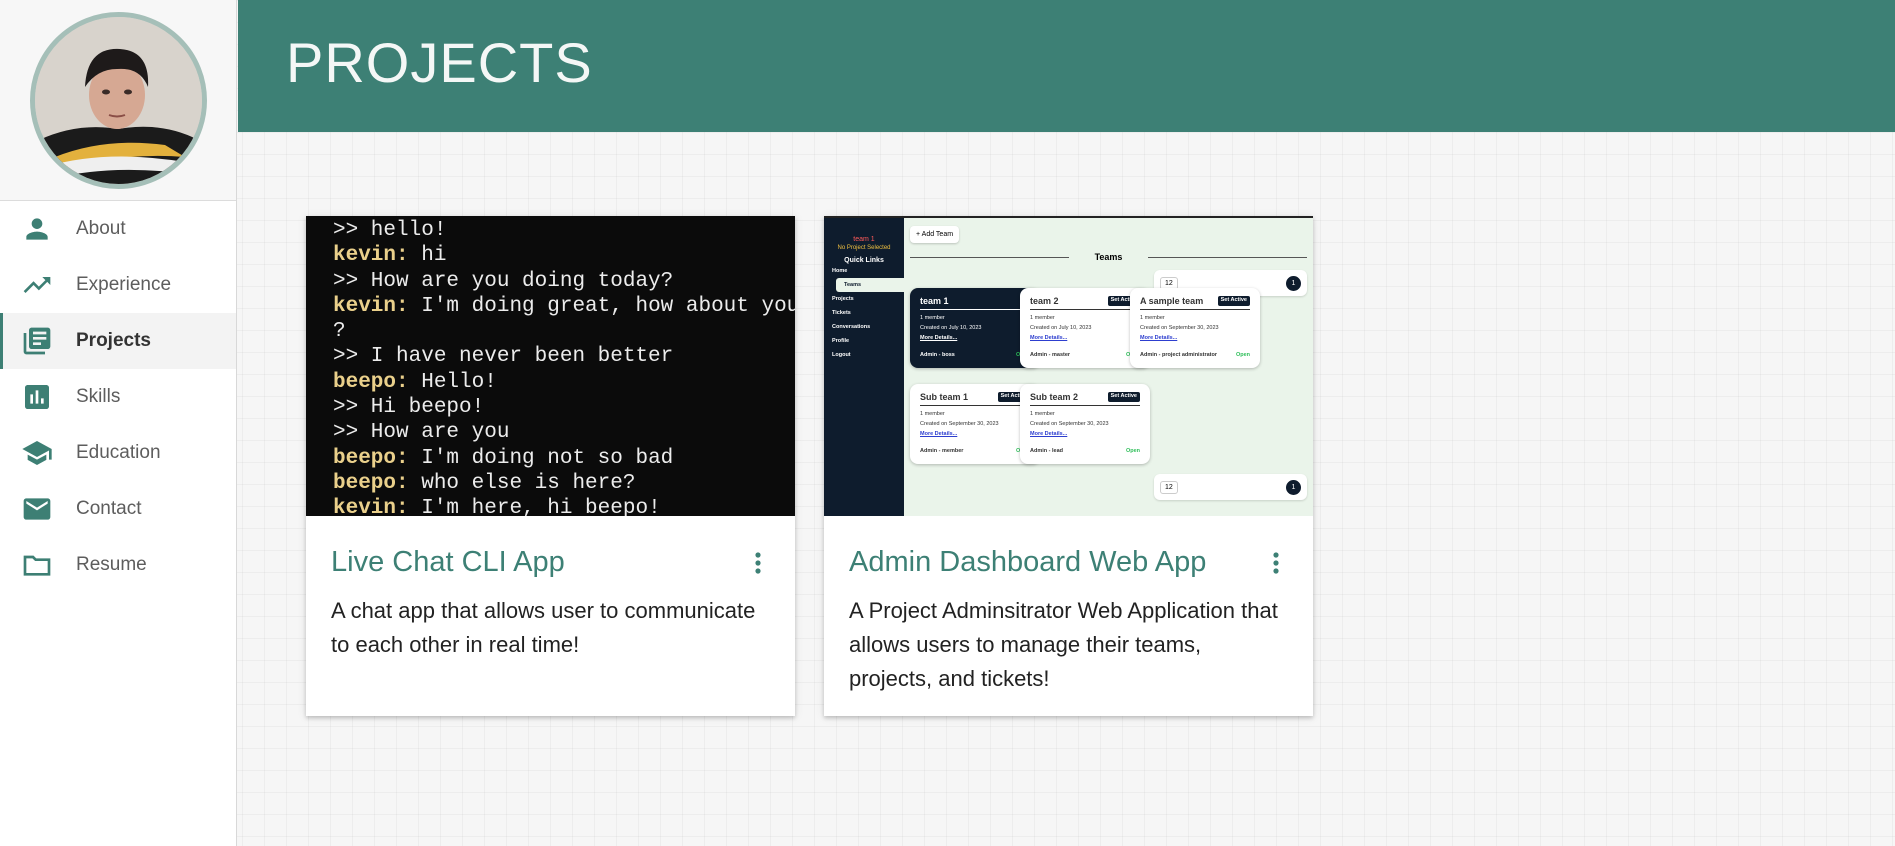 The height and width of the screenshot is (846, 1895). Describe the element at coordinates (541, 458) in the screenshot. I see `terminal-message: I'm doing not so bad` at that location.